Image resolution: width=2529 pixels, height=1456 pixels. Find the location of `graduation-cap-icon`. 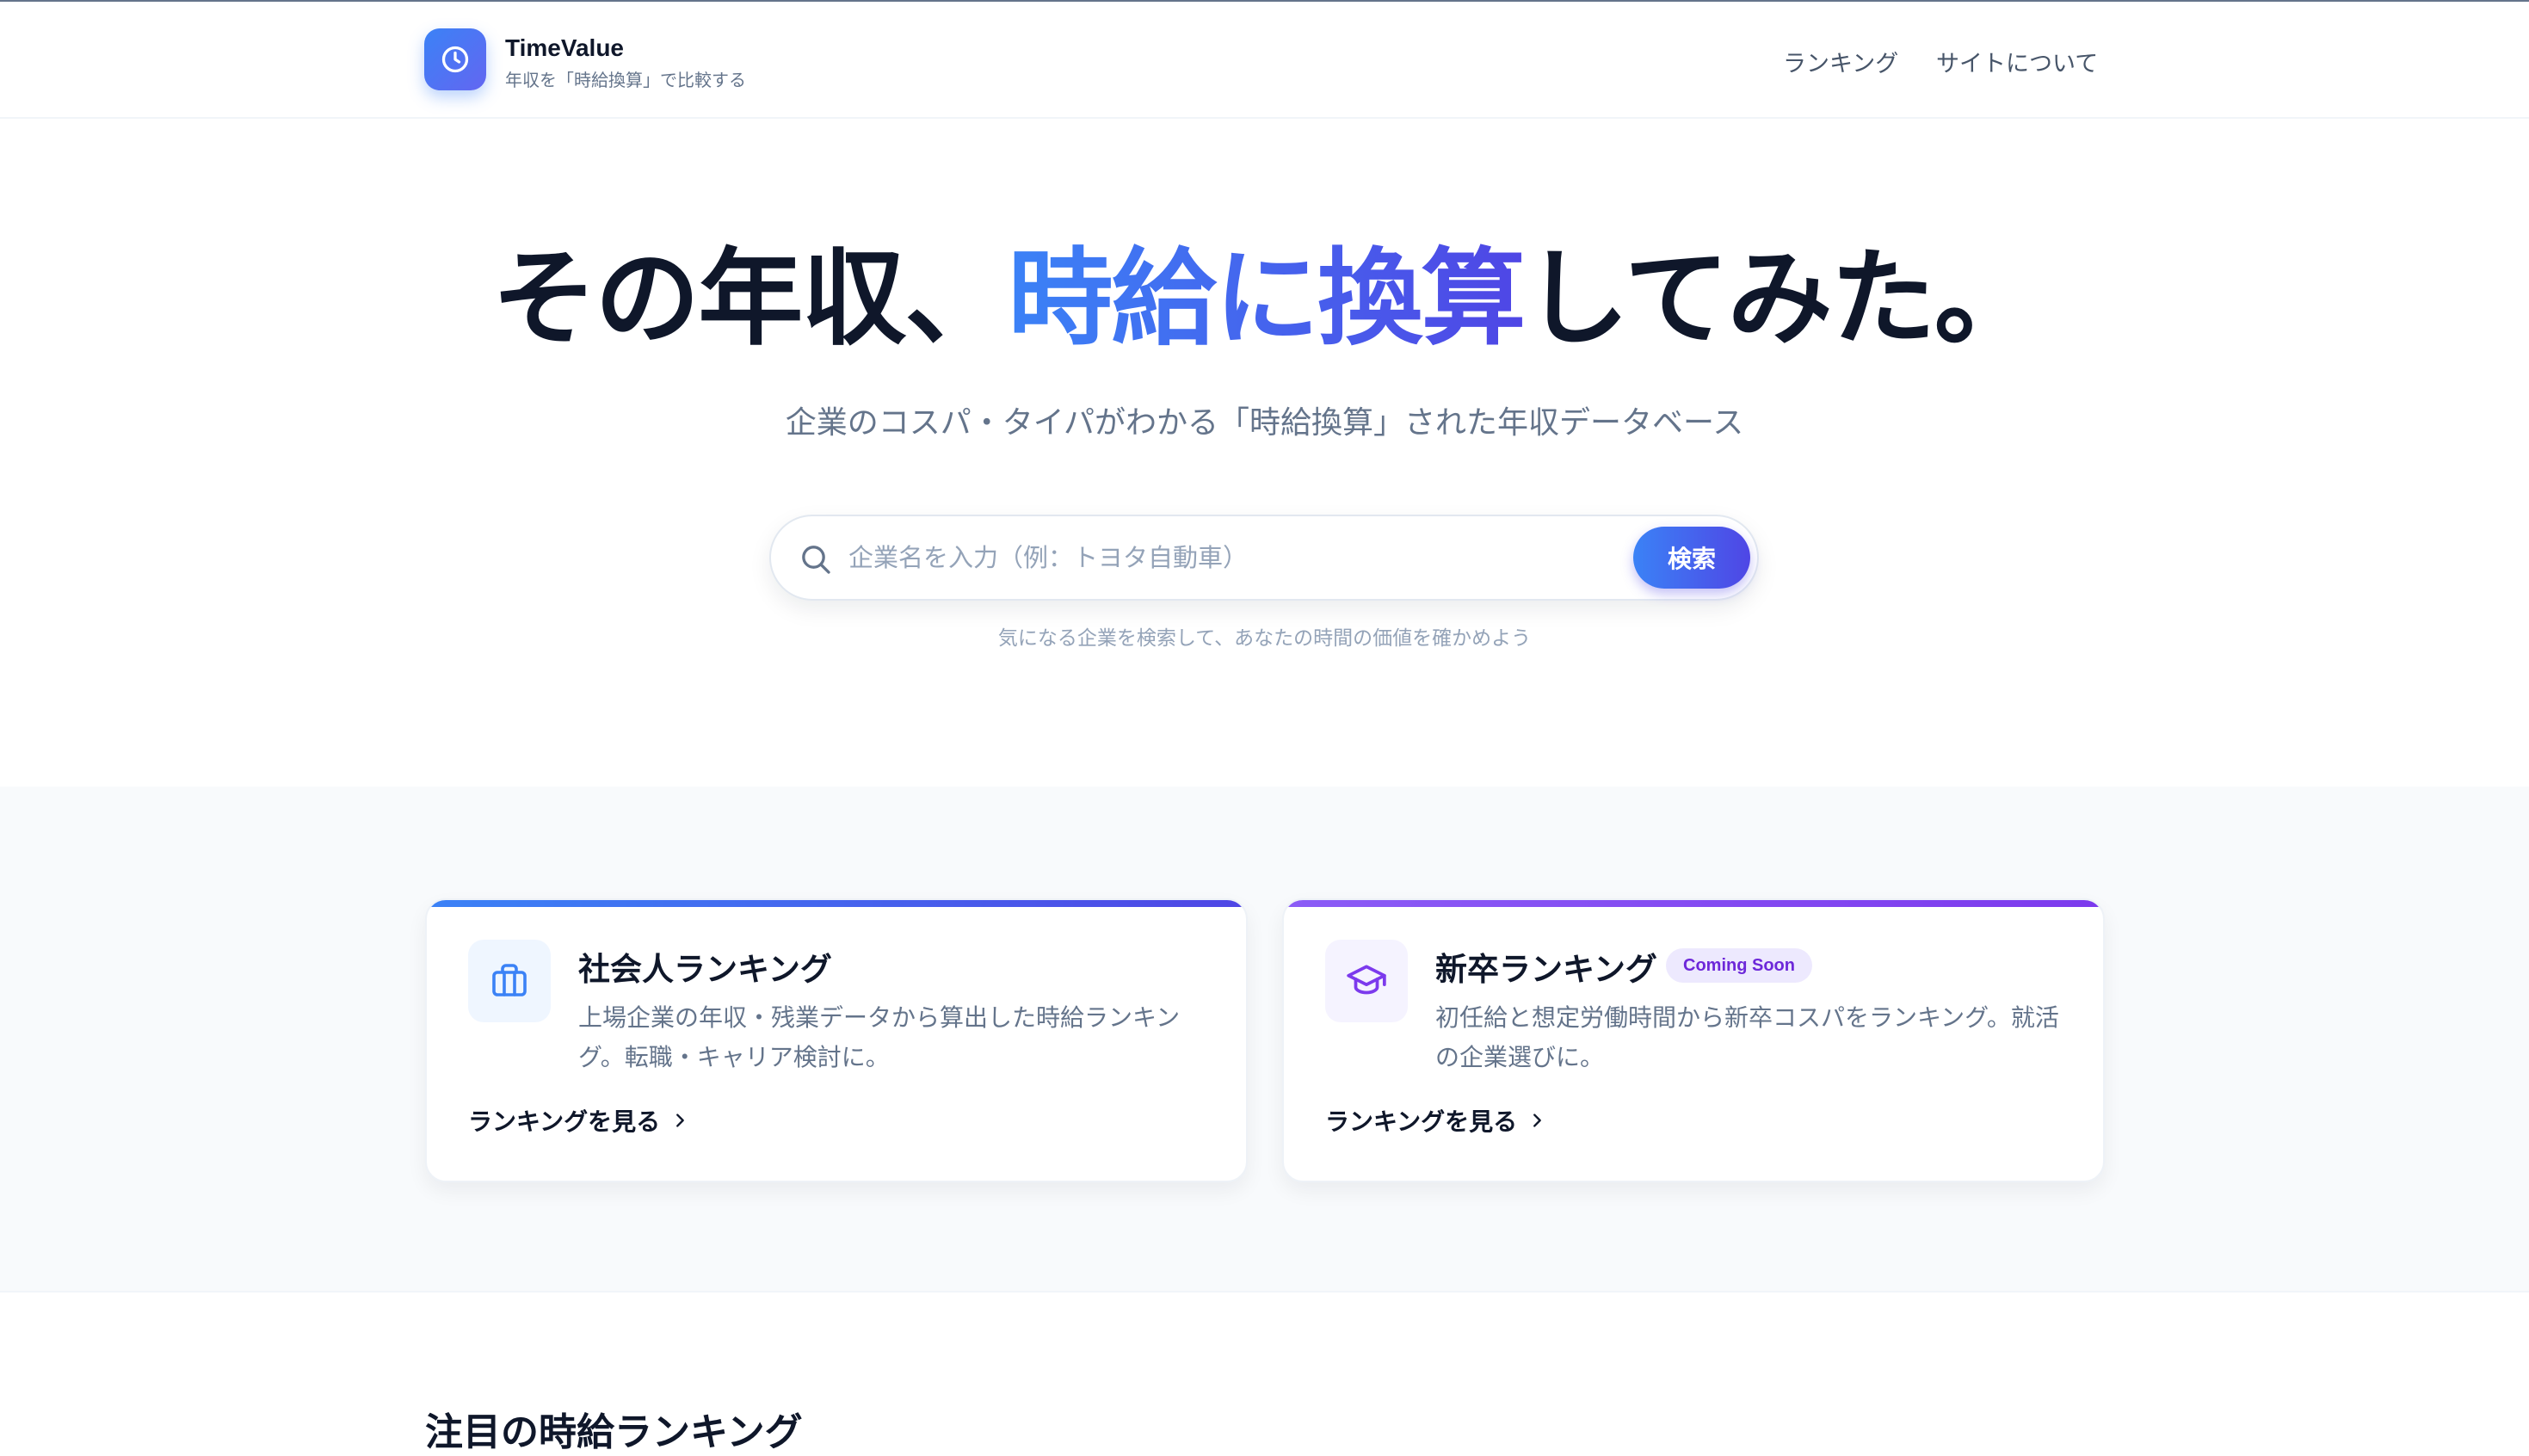

graduation-cap-icon is located at coordinates (1366, 980).